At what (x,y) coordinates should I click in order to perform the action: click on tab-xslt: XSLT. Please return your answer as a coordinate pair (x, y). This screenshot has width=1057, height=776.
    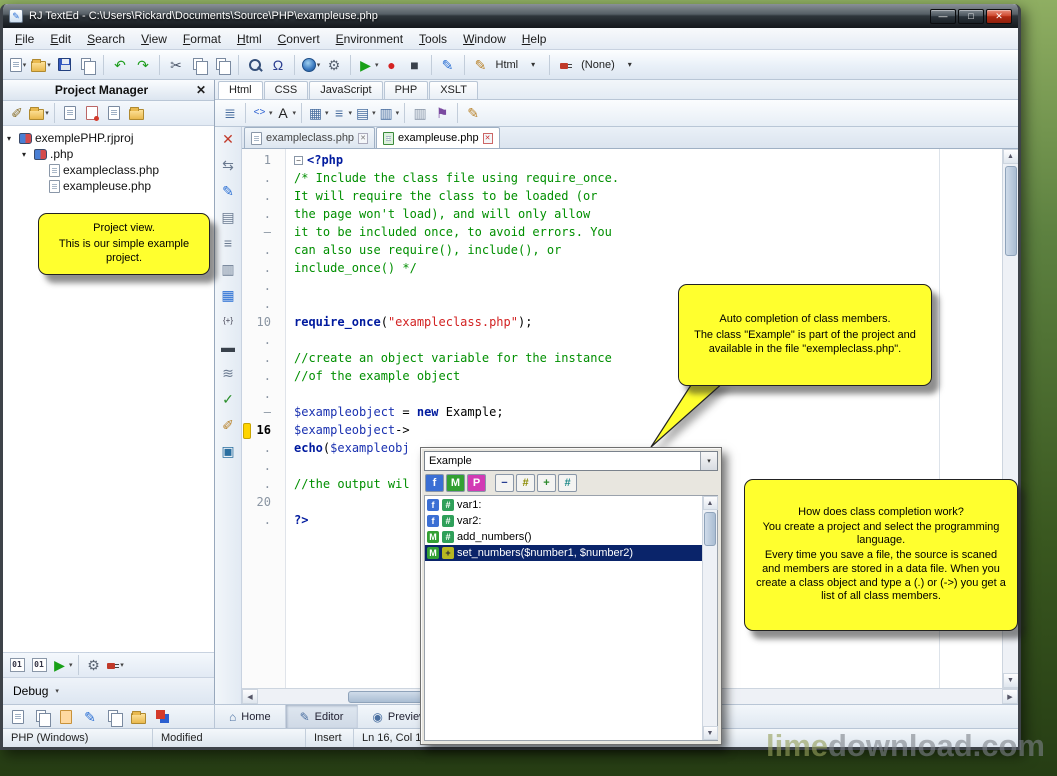
    Looking at the image, I should click on (453, 90).